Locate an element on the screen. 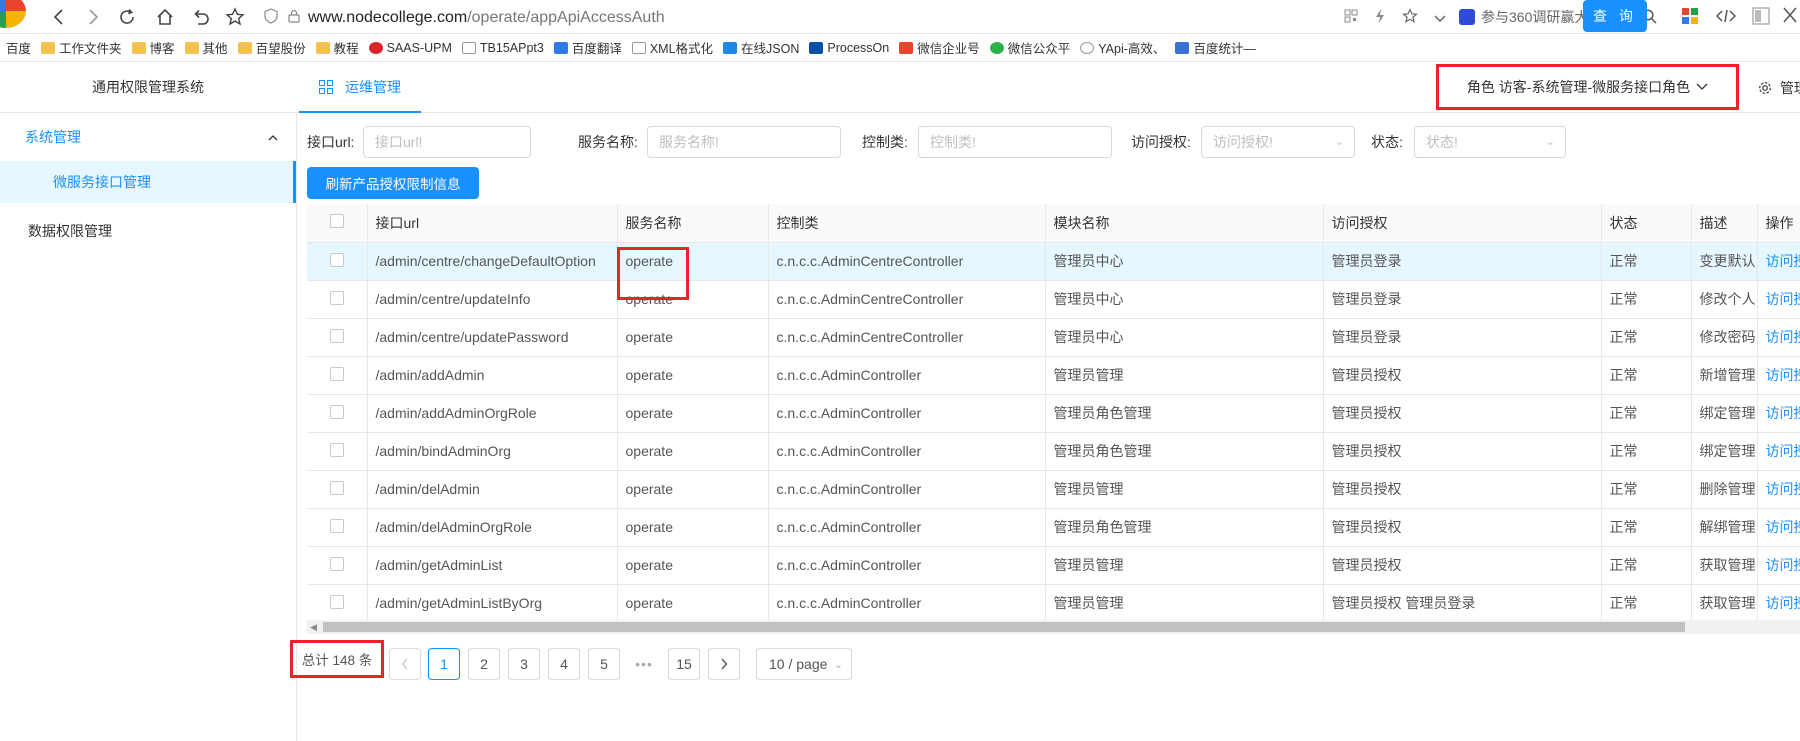 The width and height of the screenshot is (1800, 741). cell-controller: c.n.c.c.AdminController is located at coordinates (907, 489).